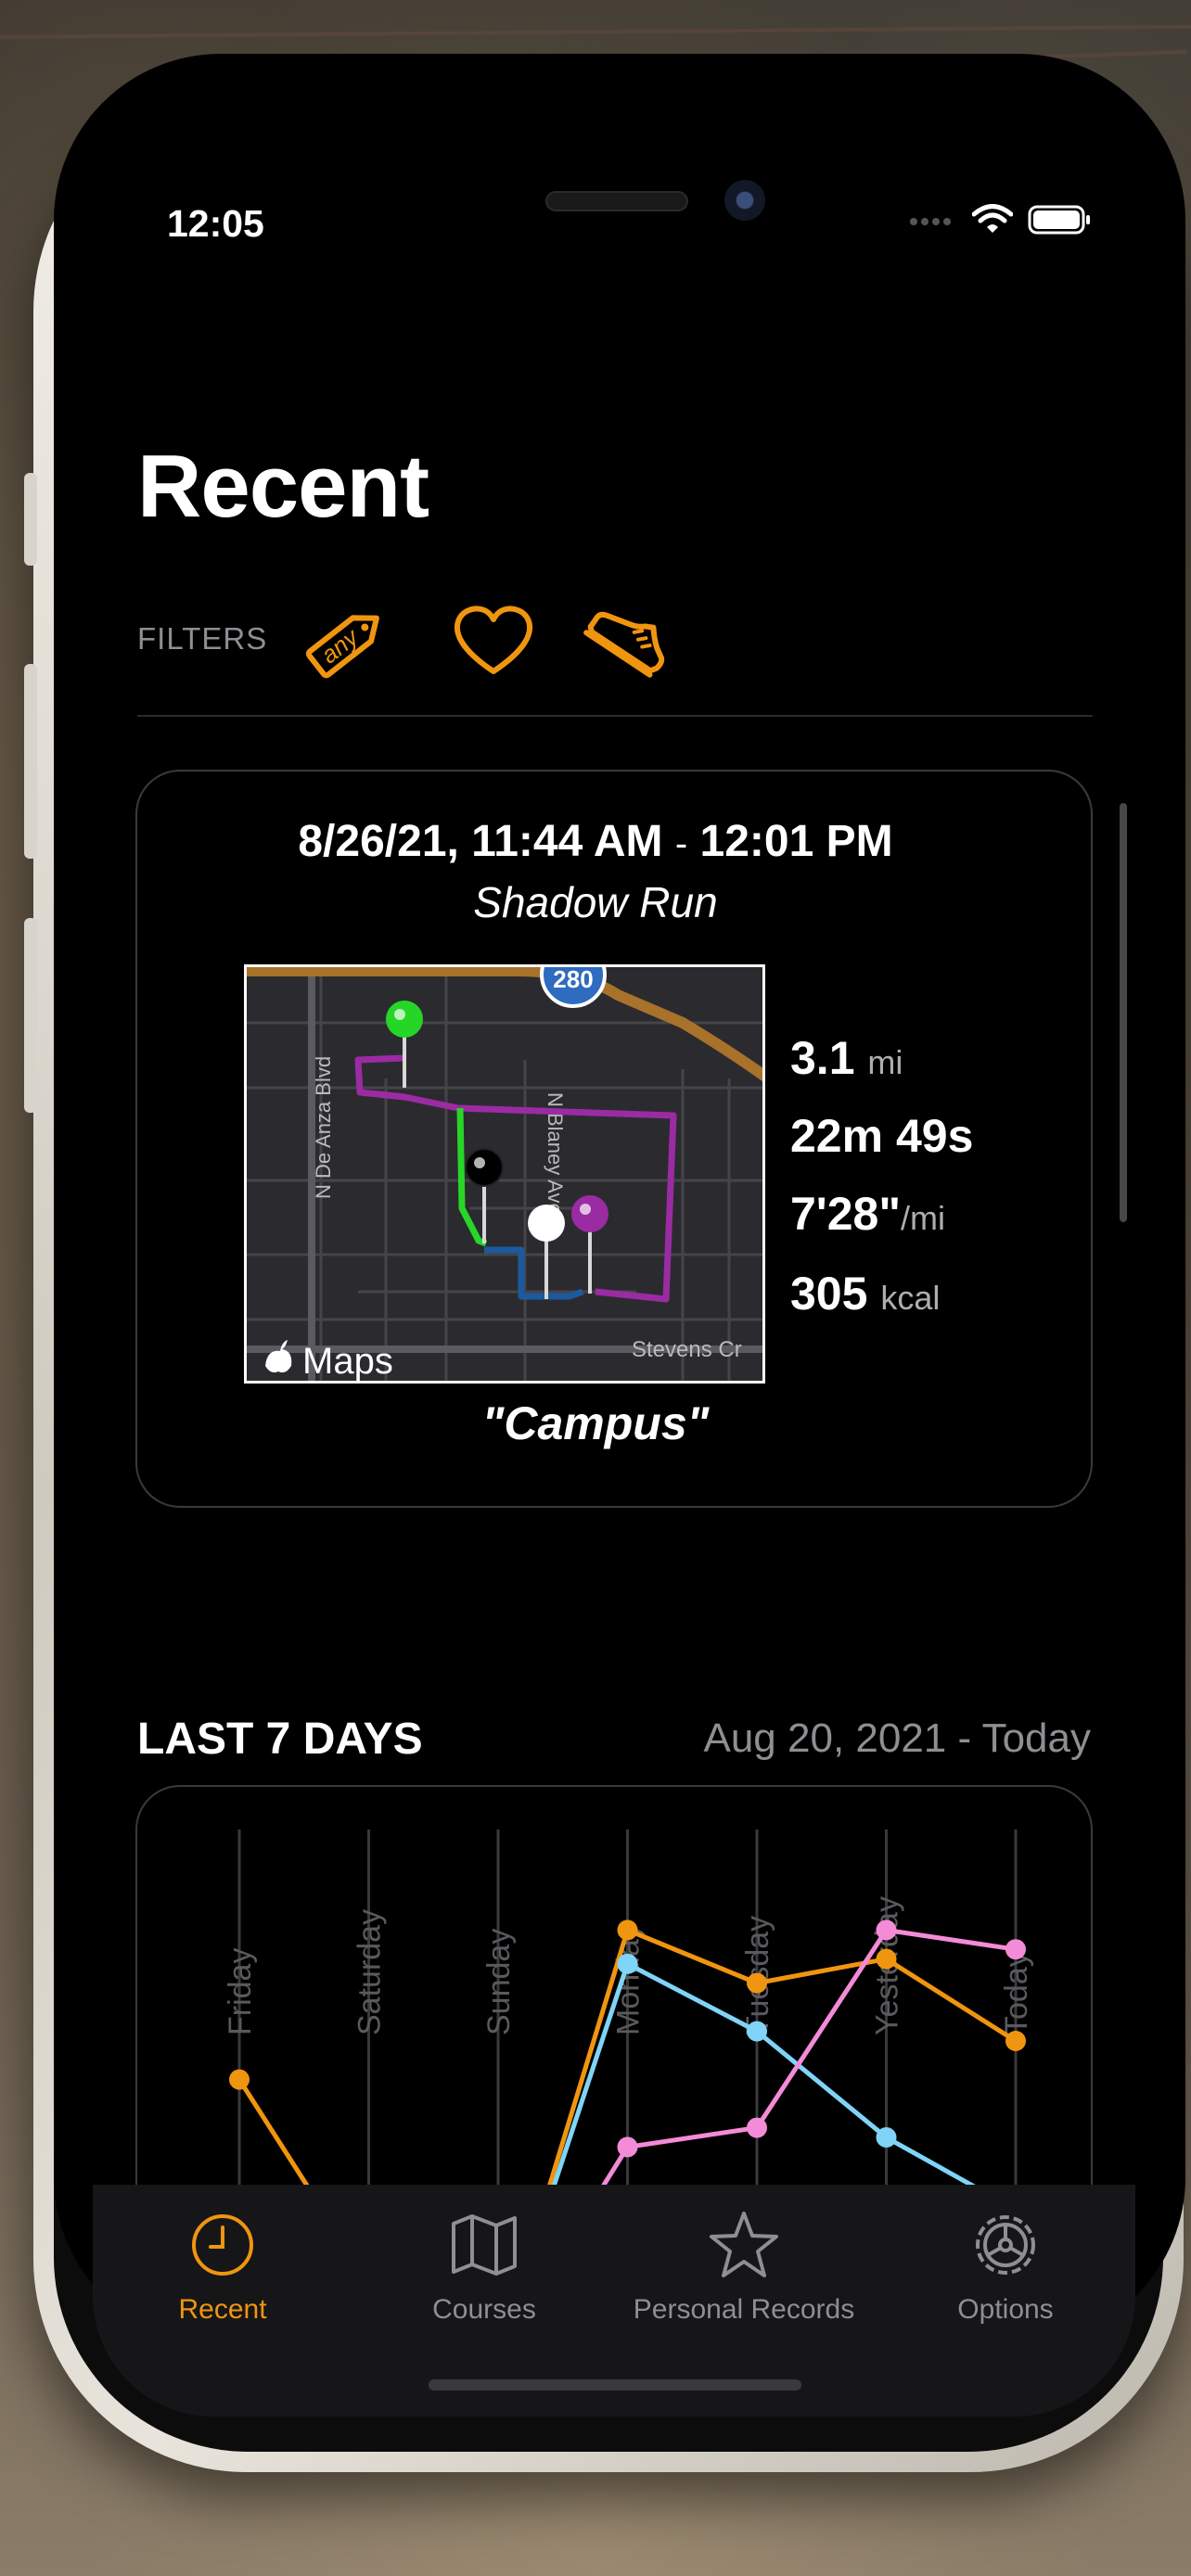 Image resolution: width=1191 pixels, height=2576 pixels. I want to click on tab-recent: Recent, so click(222, 2267).